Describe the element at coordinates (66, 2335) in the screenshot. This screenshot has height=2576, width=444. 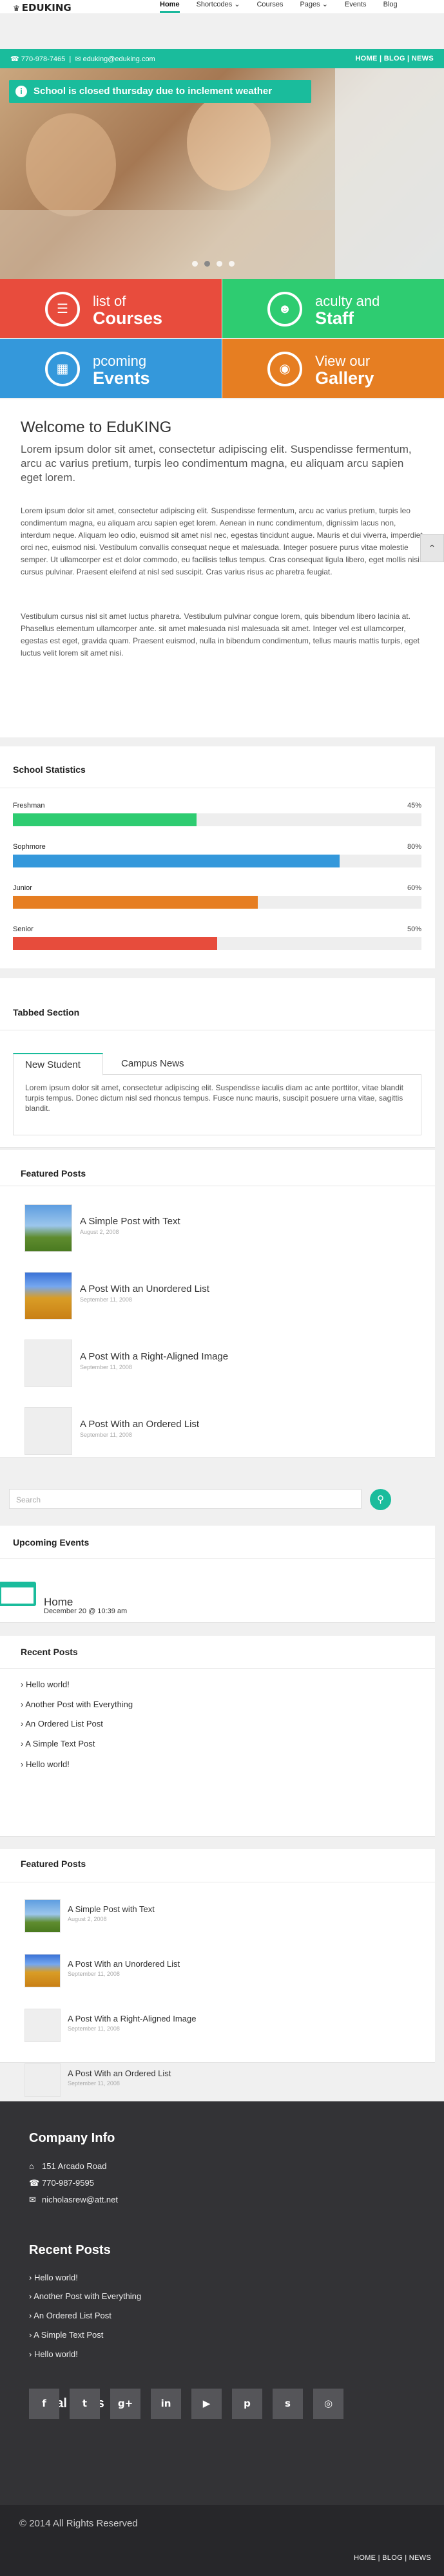
I see `footer-recent-link: › A Simple Text Post` at that location.